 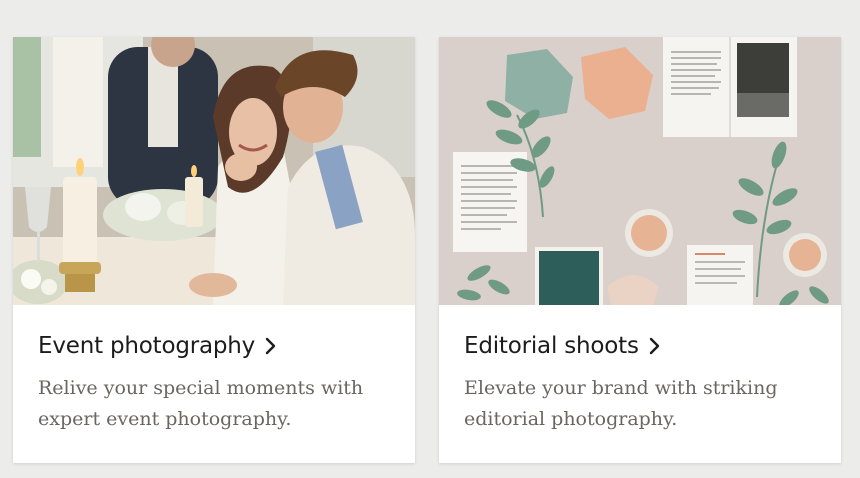 What do you see at coordinates (147, 346) in the screenshot?
I see `card-title-text: Event photography` at bounding box center [147, 346].